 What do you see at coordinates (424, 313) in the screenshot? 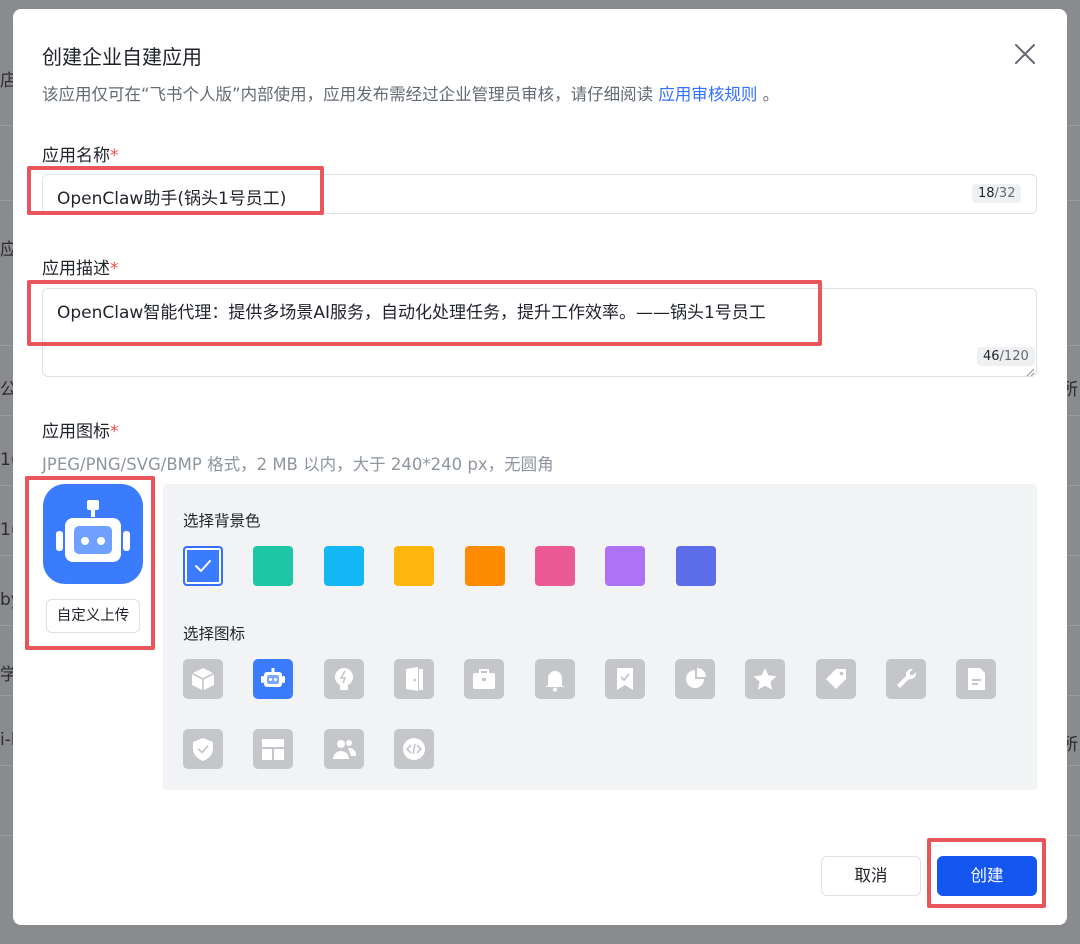
I see `annotation-box-desc` at bounding box center [424, 313].